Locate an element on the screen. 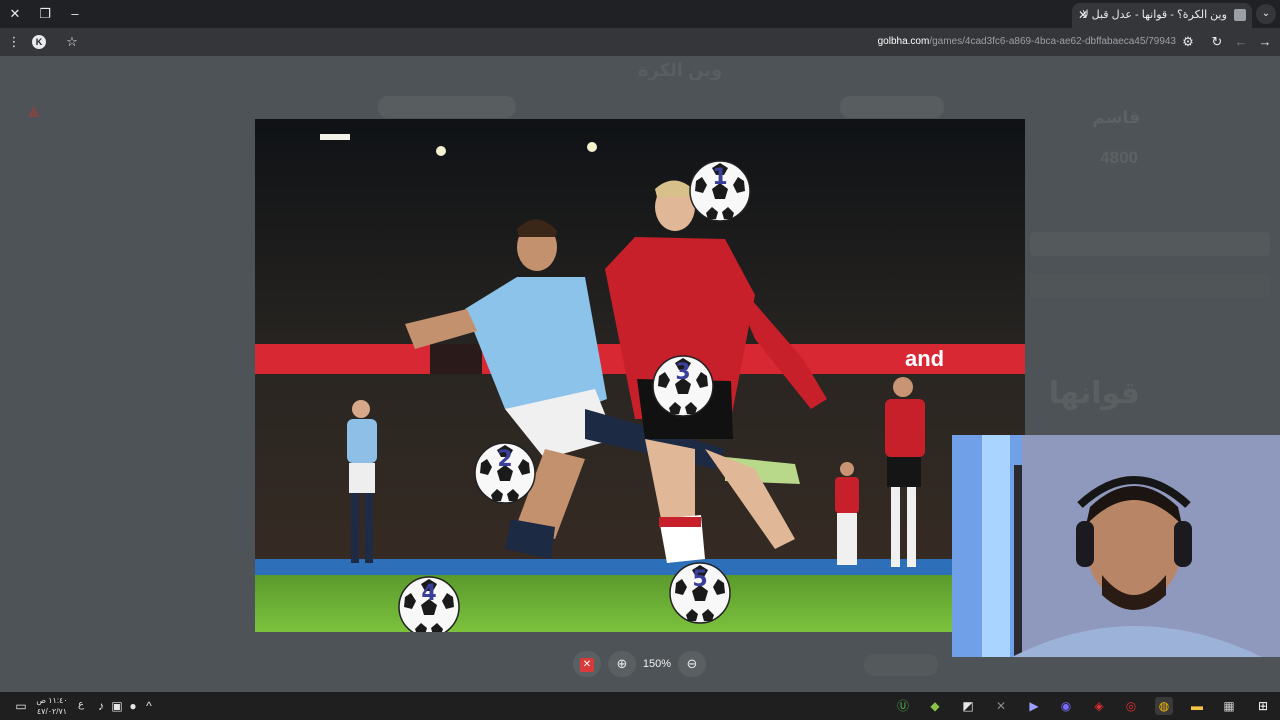 Image resolution: width=1280 pixels, height=720 pixels. file-explorer-icon: ▬ is located at coordinates (1197, 706).